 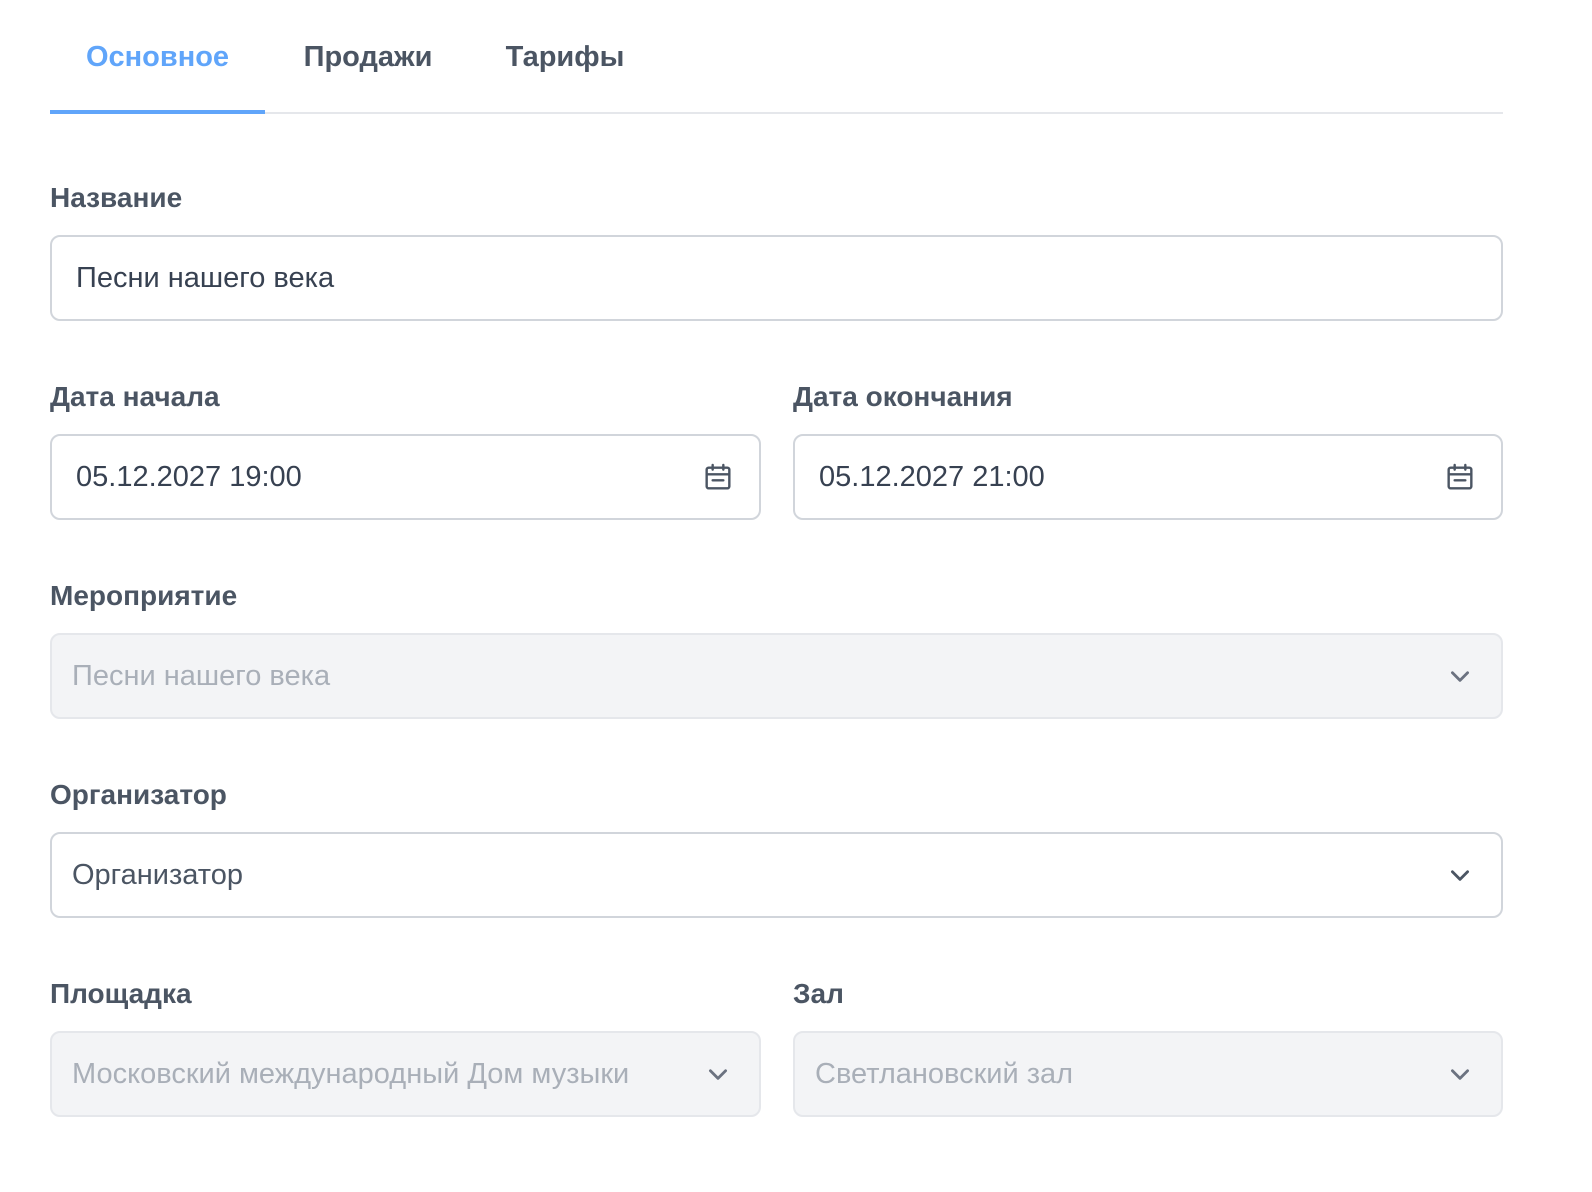 I want to click on end-date-label: Дата окончания, so click(x=903, y=396).